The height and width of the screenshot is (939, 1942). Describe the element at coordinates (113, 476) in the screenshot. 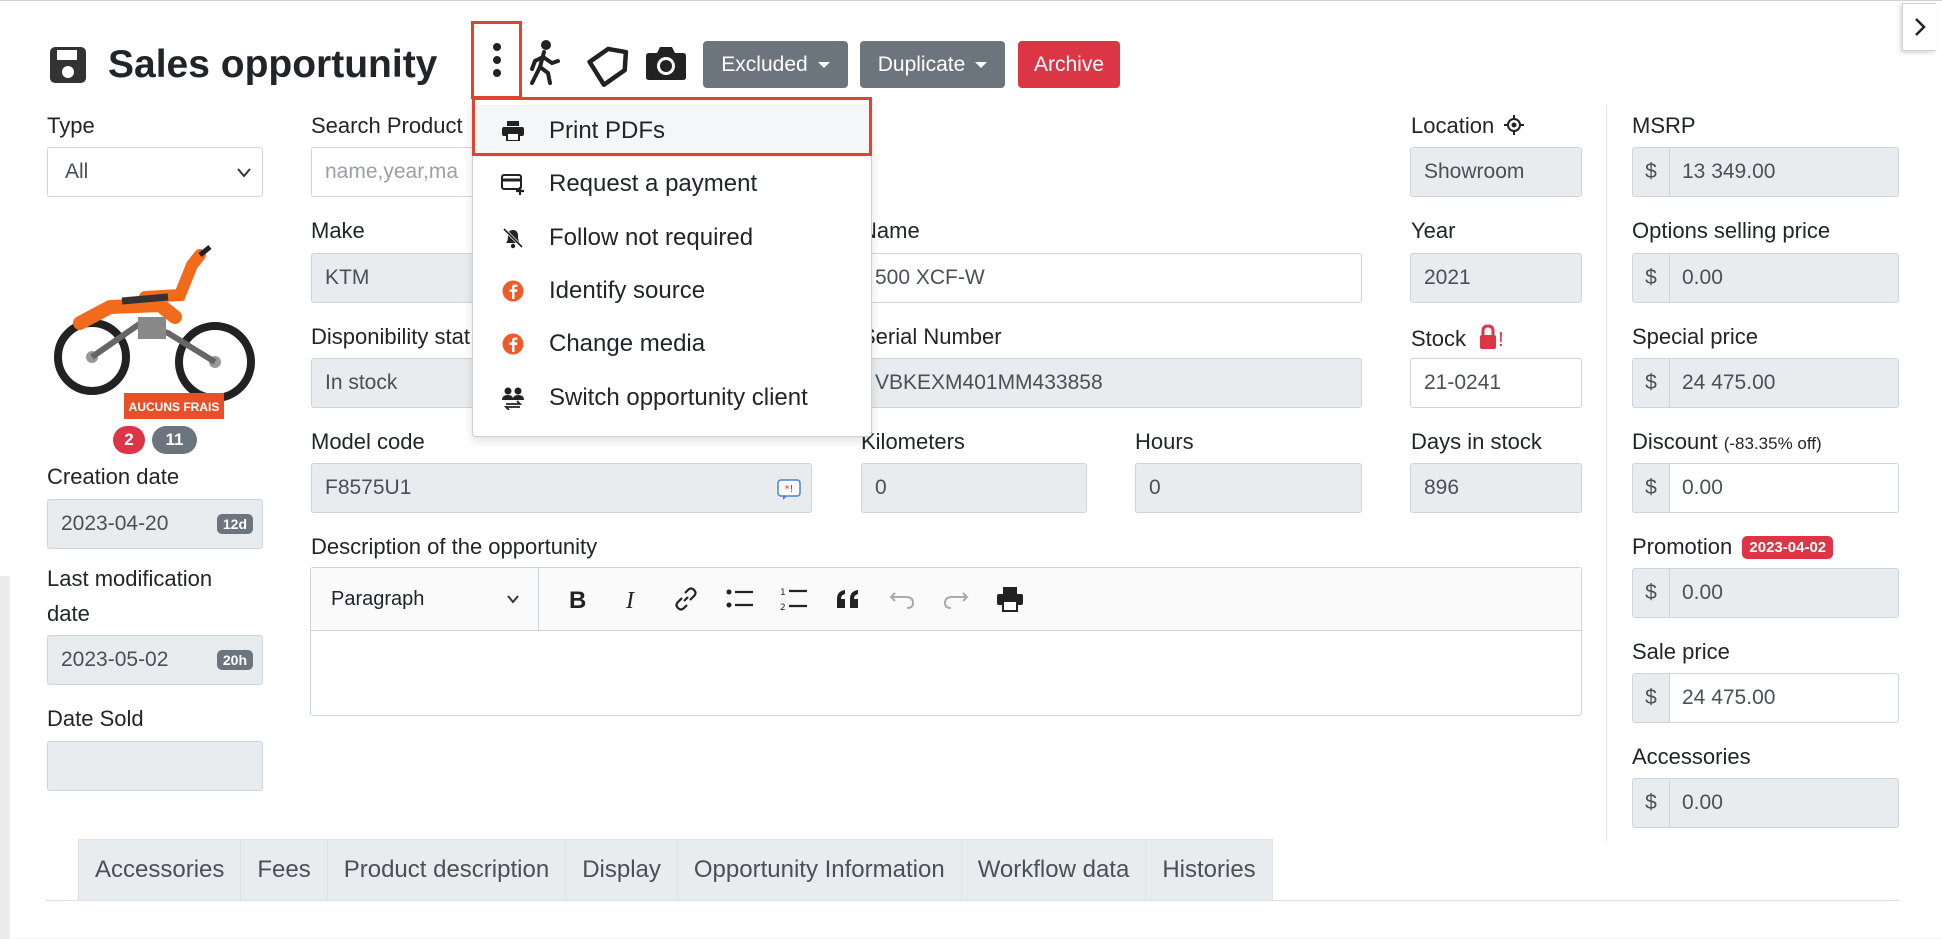

I see `creation-date-label: Creation date` at that location.